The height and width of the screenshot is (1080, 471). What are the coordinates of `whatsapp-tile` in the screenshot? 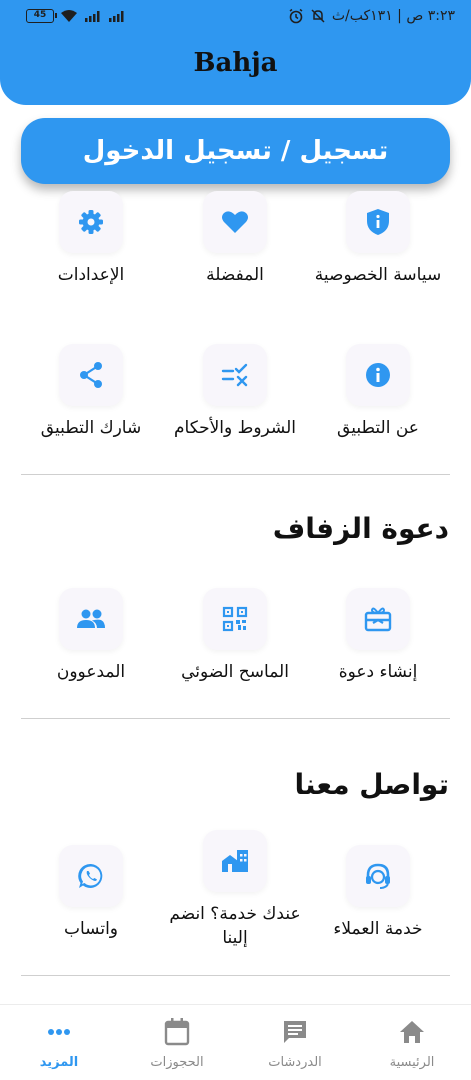 It's located at (91, 876).